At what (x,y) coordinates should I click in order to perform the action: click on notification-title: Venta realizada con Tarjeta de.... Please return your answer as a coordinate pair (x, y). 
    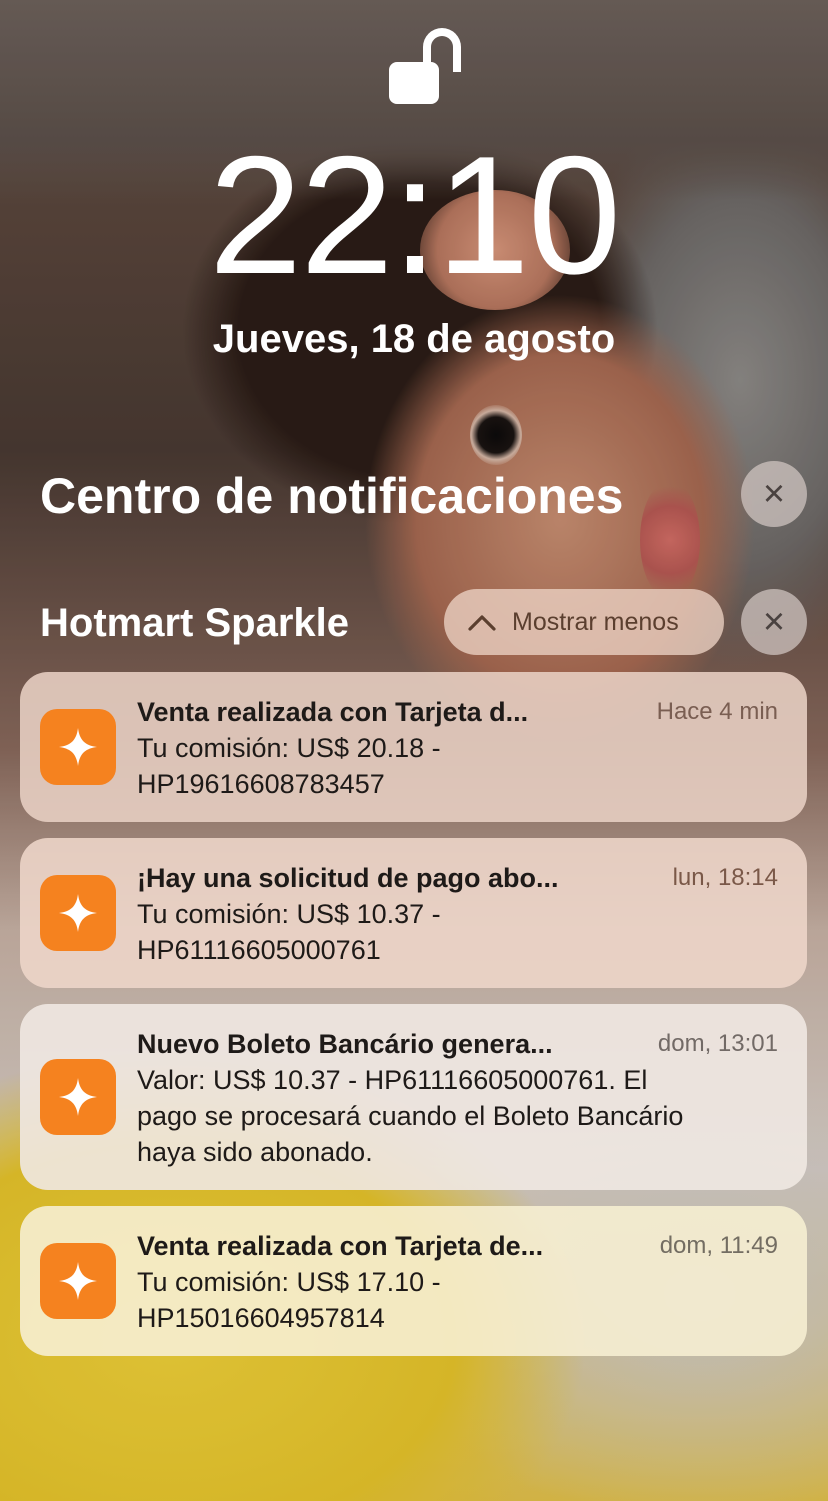
    Looking at the image, I should click on (340, 1246).